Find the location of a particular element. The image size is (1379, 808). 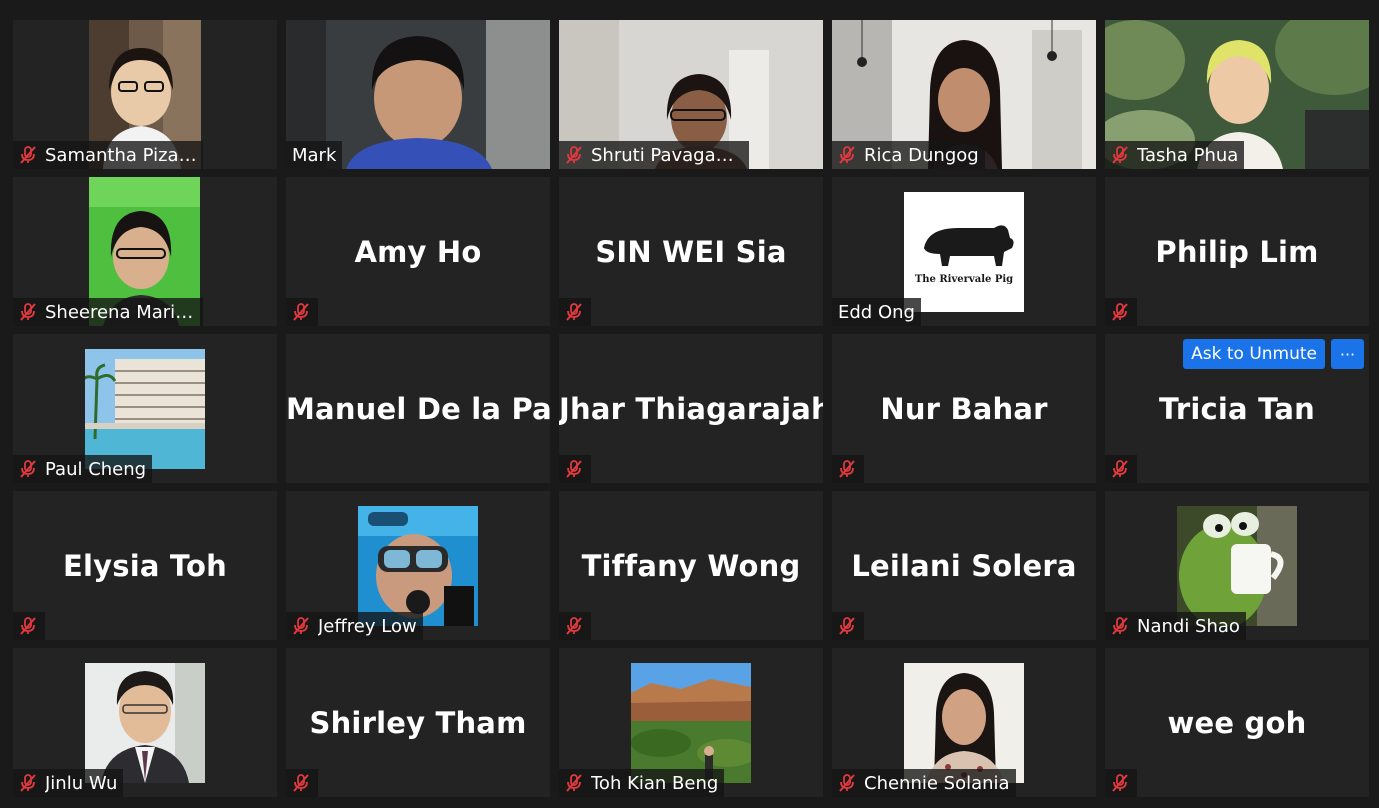

name-label: Nandi Shao is located at coordinates (1175, 626).